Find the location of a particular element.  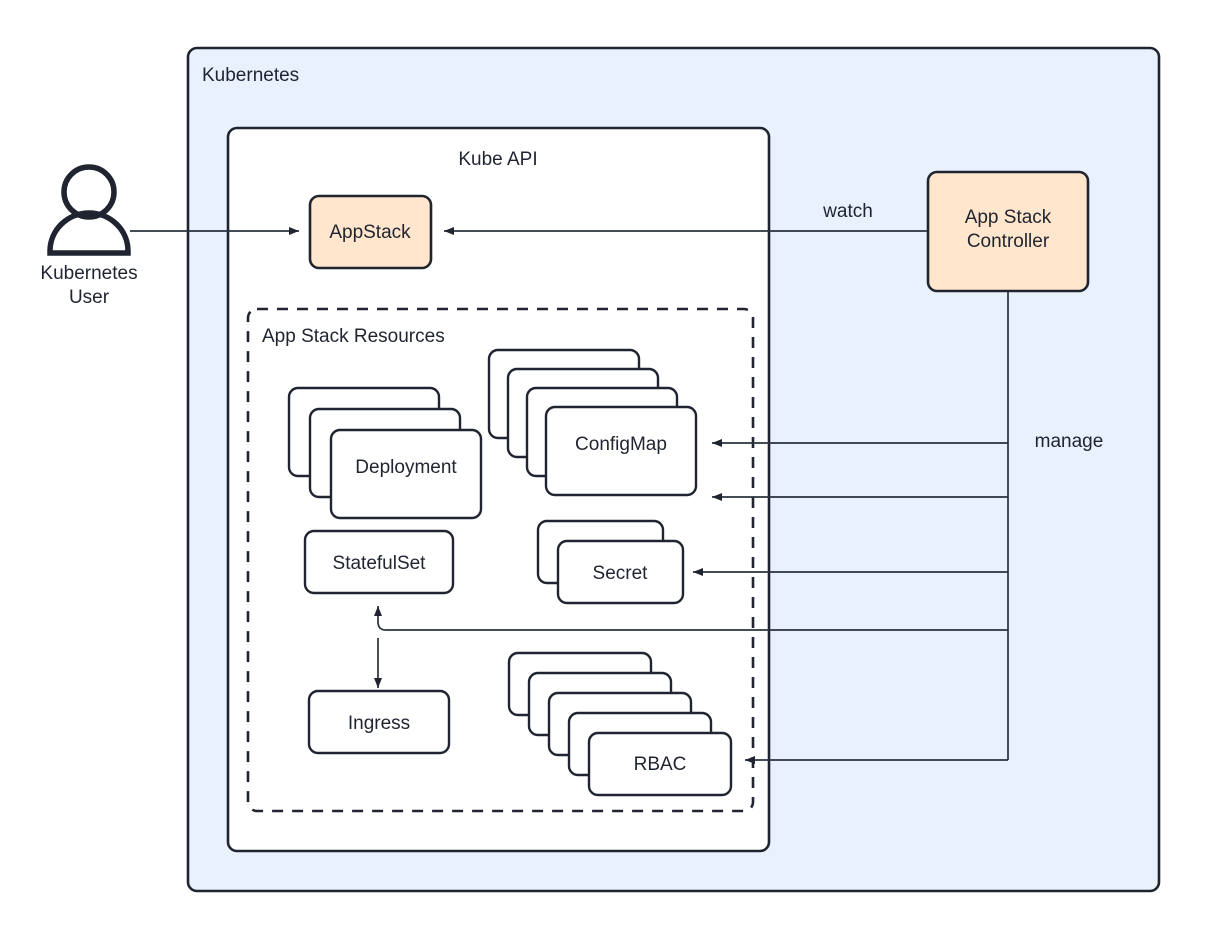

cluster-kube-api-label: Kube API is located at coordinates (497, 159).